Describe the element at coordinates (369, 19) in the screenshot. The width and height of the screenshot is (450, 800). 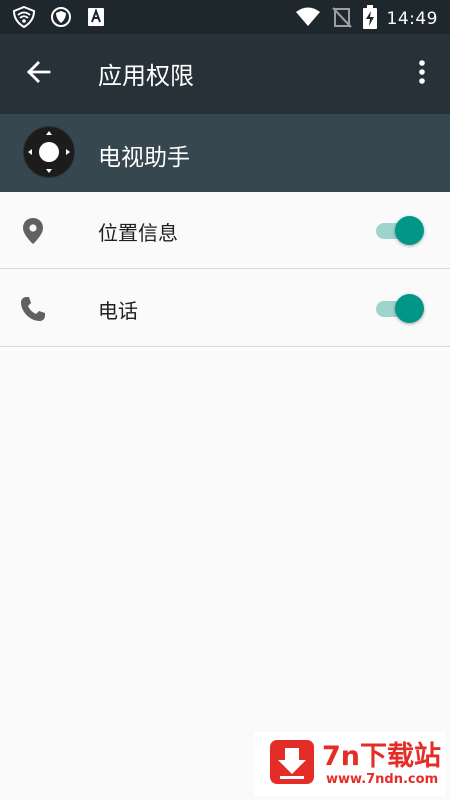
I see `battery-charging-icon` at that location.